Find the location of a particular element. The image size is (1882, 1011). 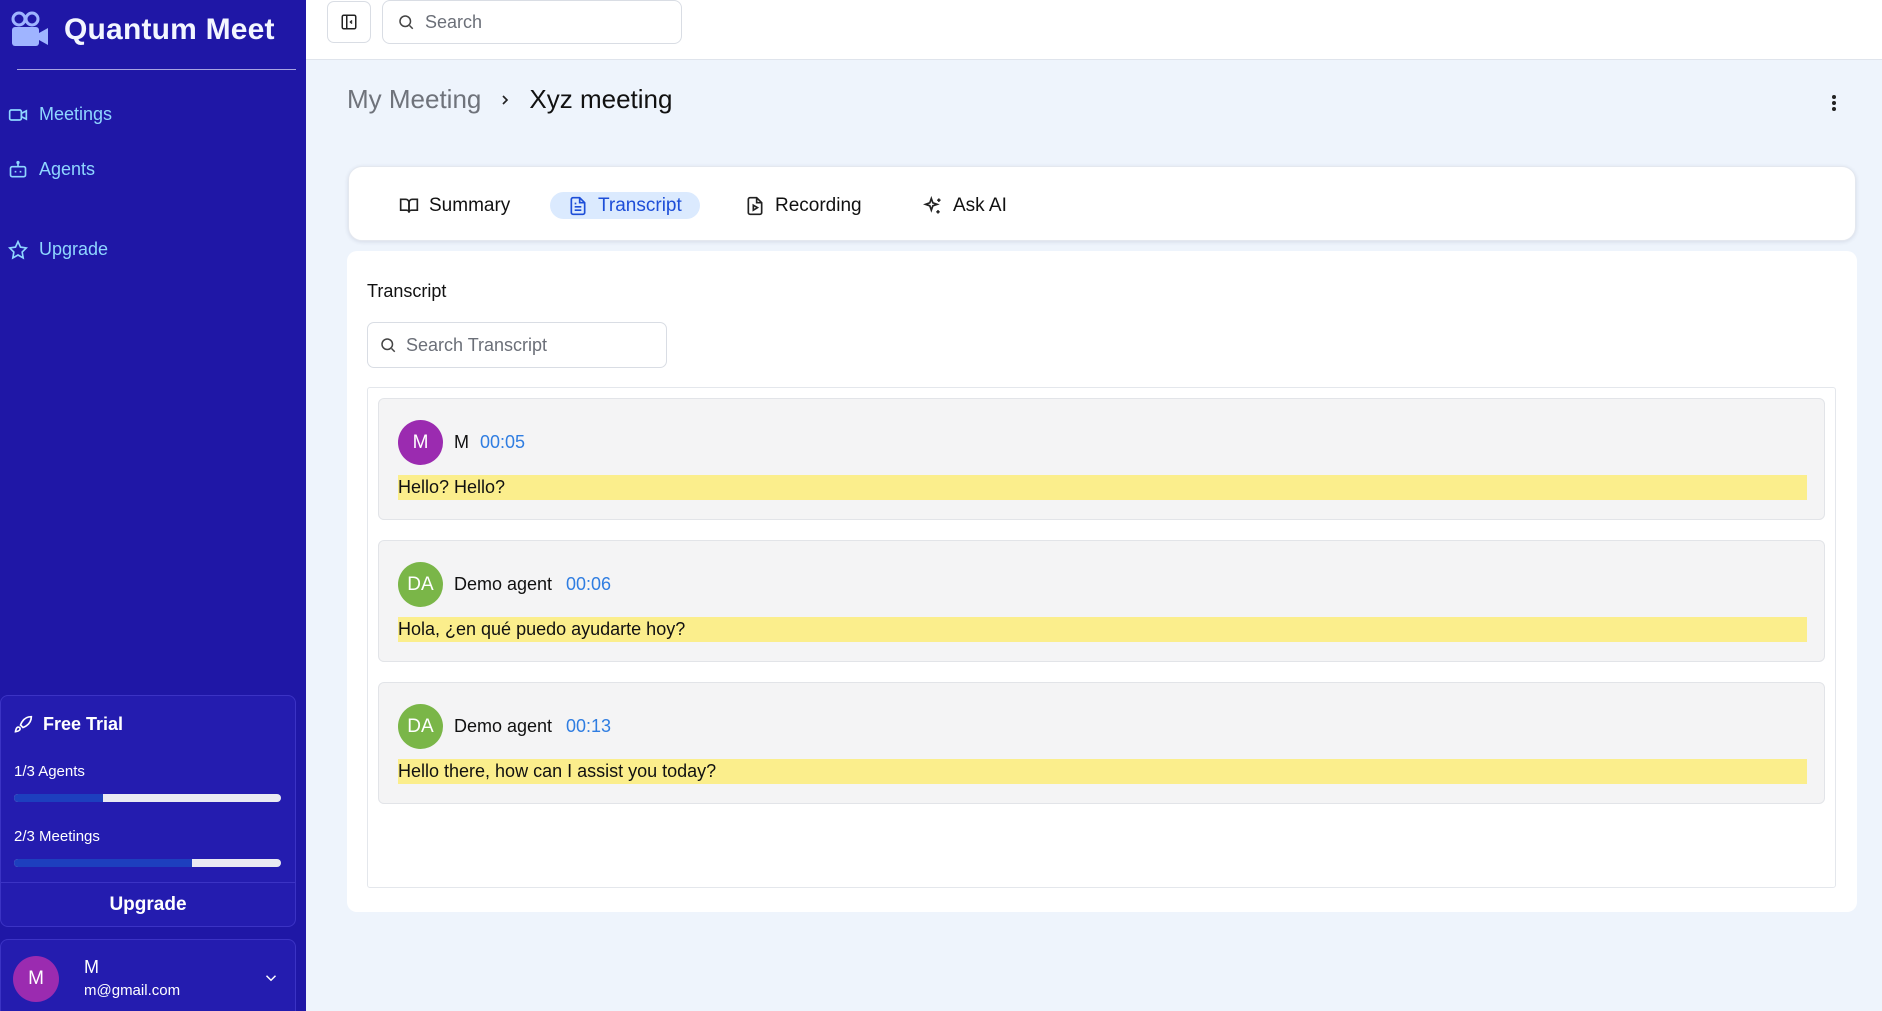

sidebar-item-label: Meetings is located at coordinates (76, 114).